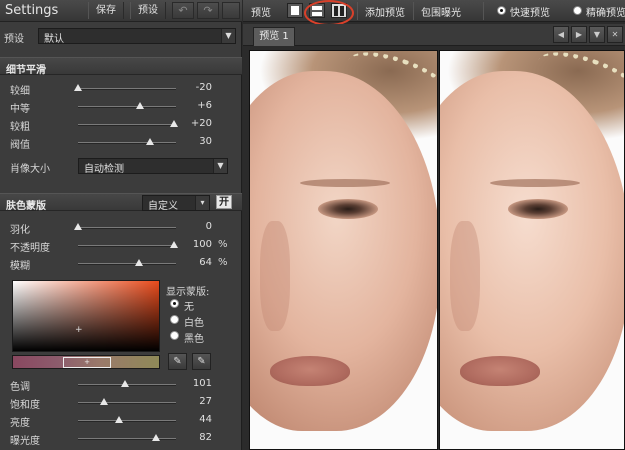  I want to click on fast-preview-radio, so click(501, 10).